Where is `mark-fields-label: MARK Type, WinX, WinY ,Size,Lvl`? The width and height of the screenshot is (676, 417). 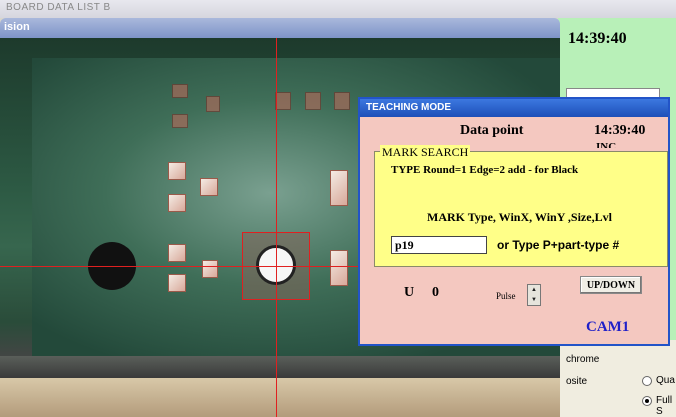
mark-fields-label: MARK Type, WinX, WinY ,Size,Lvl is located at coordinates (519, 217).